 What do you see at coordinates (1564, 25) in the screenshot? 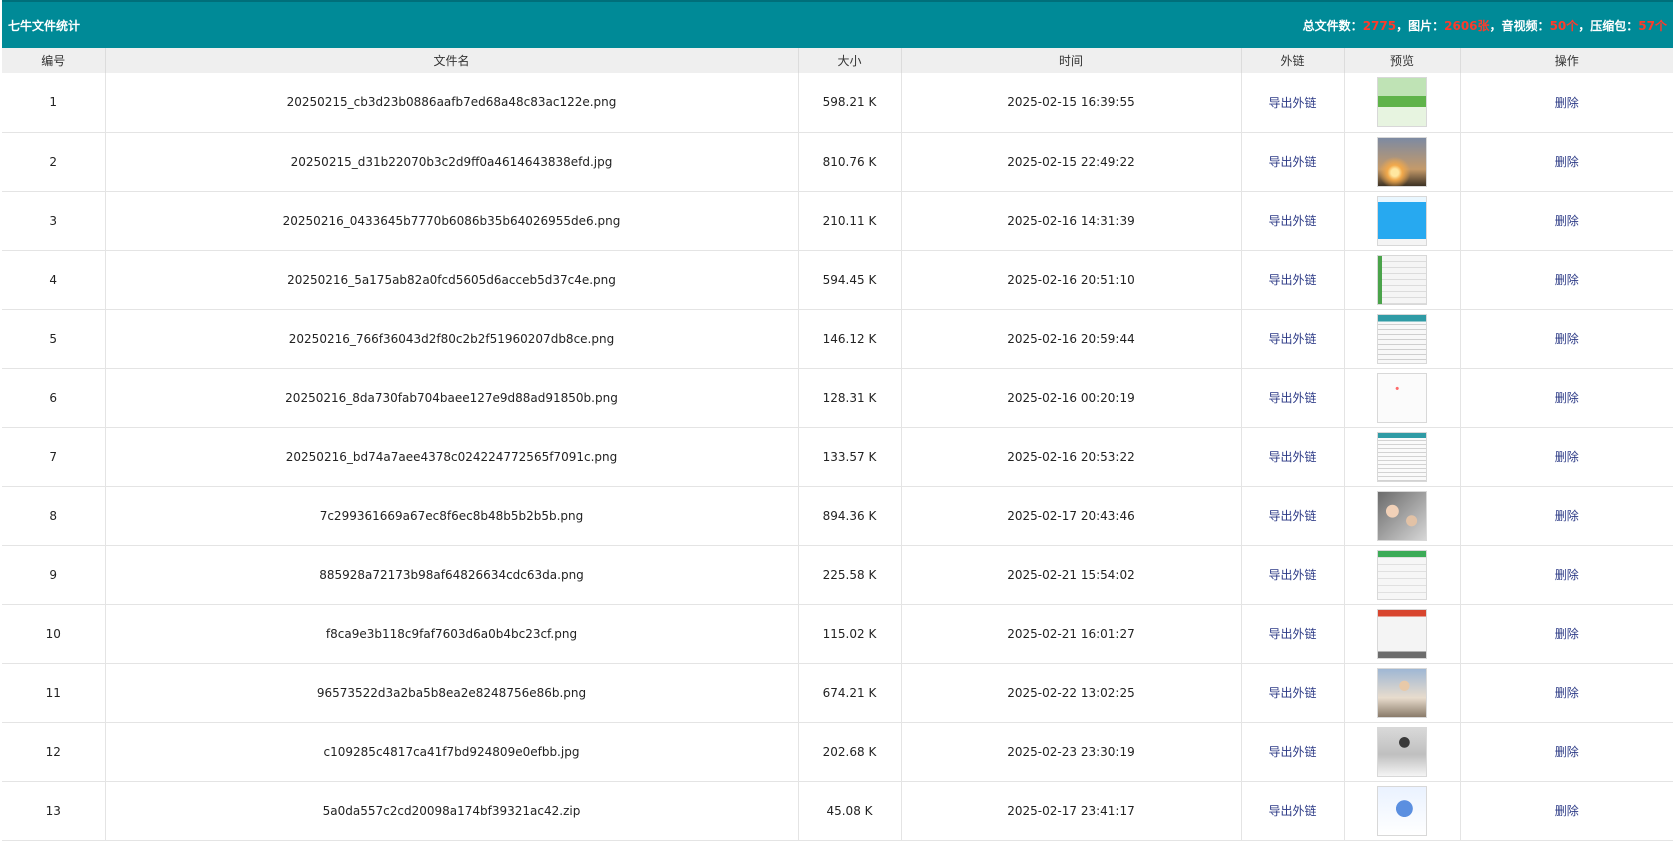
I see `media-value: 50个` at bounding box center [1564, 25].